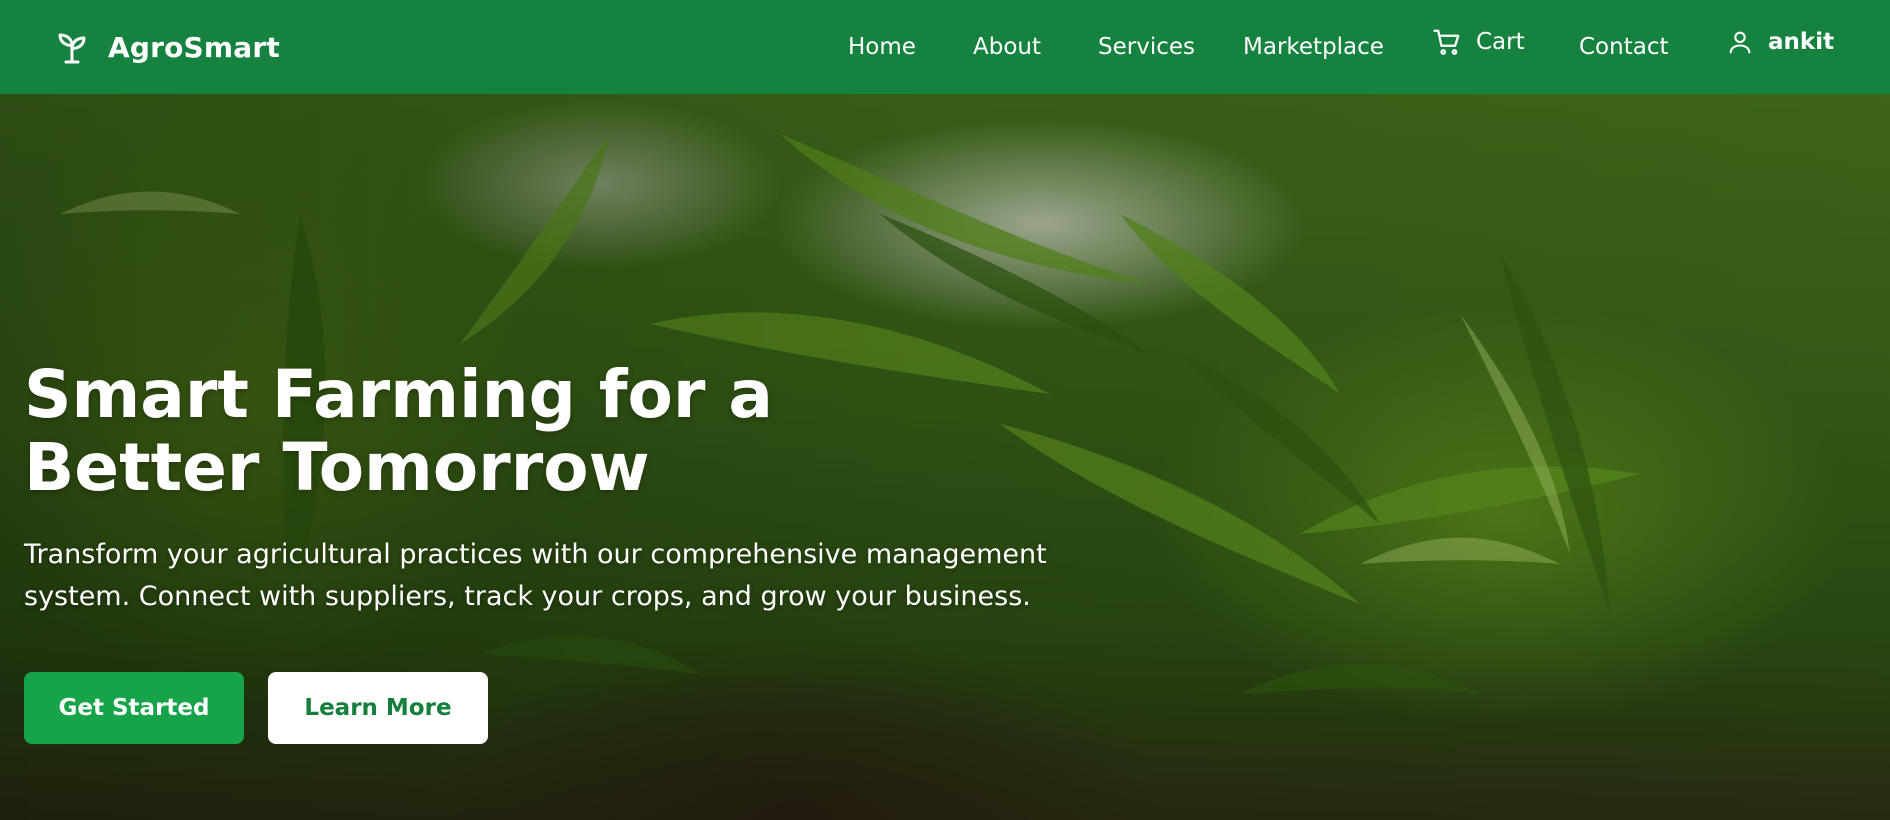  I want to click on user-name: ankit, so click(1801, 42).